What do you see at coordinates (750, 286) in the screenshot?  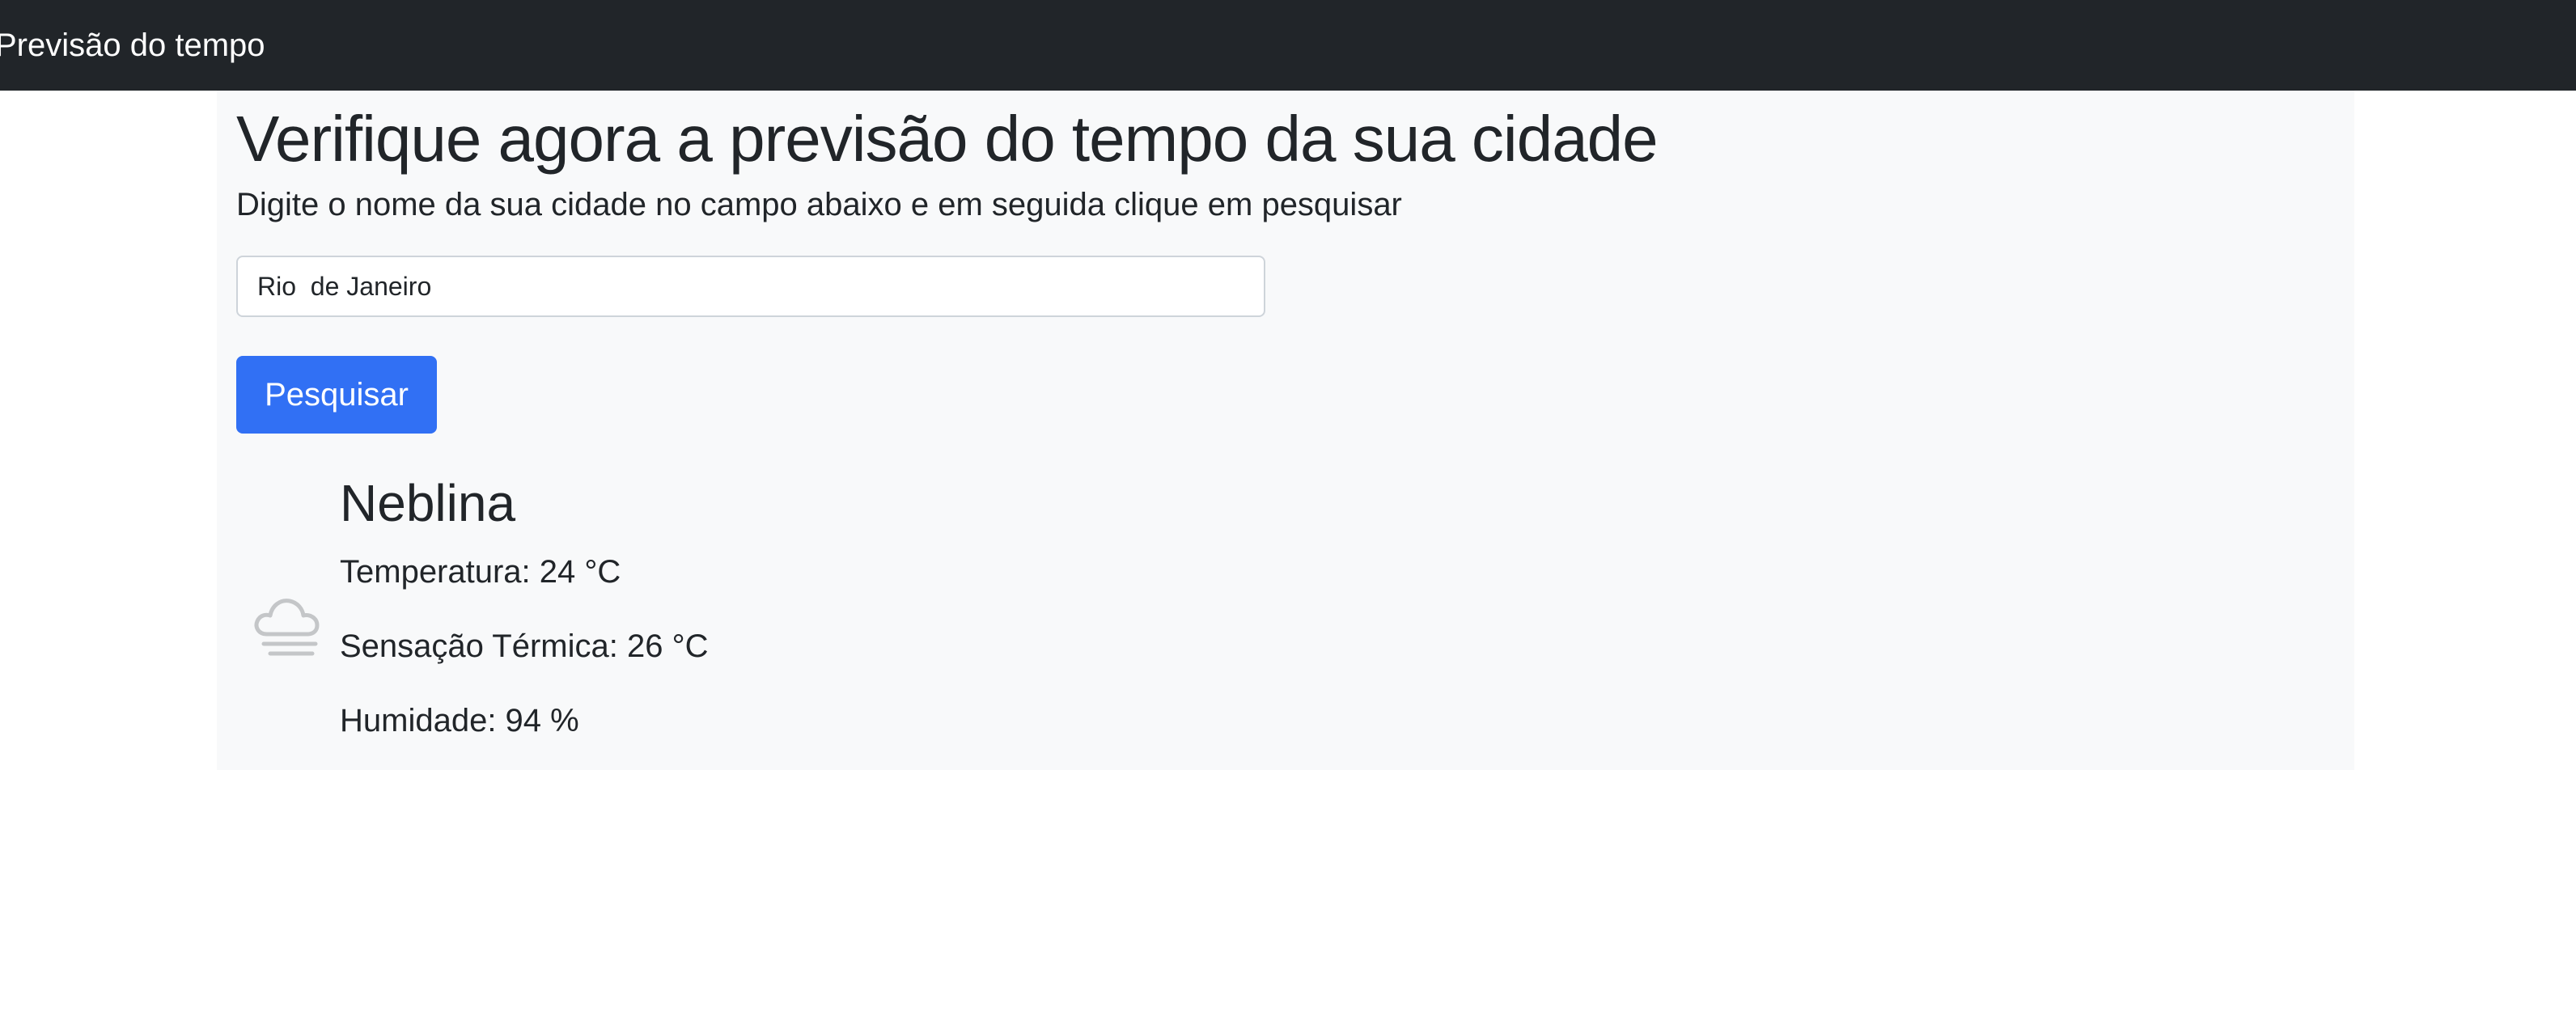 I see `city-search-input` at bounding box center [750, 286].